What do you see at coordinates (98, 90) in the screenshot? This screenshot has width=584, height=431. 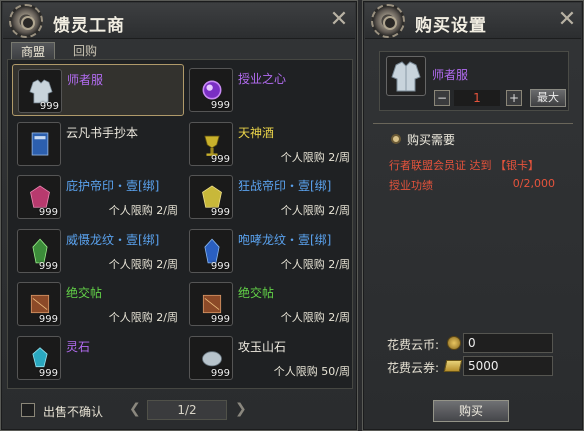 I see `shop-item: 999 师者服` at bounding box center [98, 90].